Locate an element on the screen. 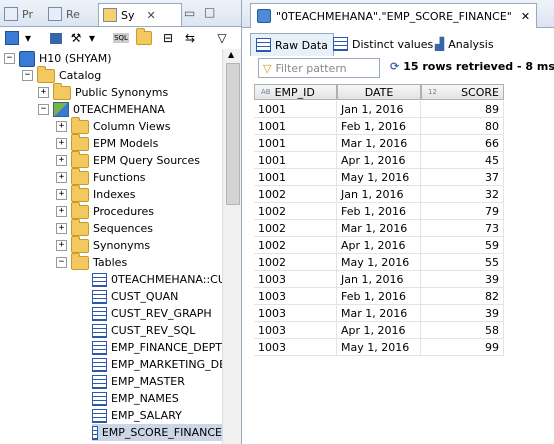 This screenshot has height=444, width=554. cell-score: 58 is located at coordinates (462, 330).